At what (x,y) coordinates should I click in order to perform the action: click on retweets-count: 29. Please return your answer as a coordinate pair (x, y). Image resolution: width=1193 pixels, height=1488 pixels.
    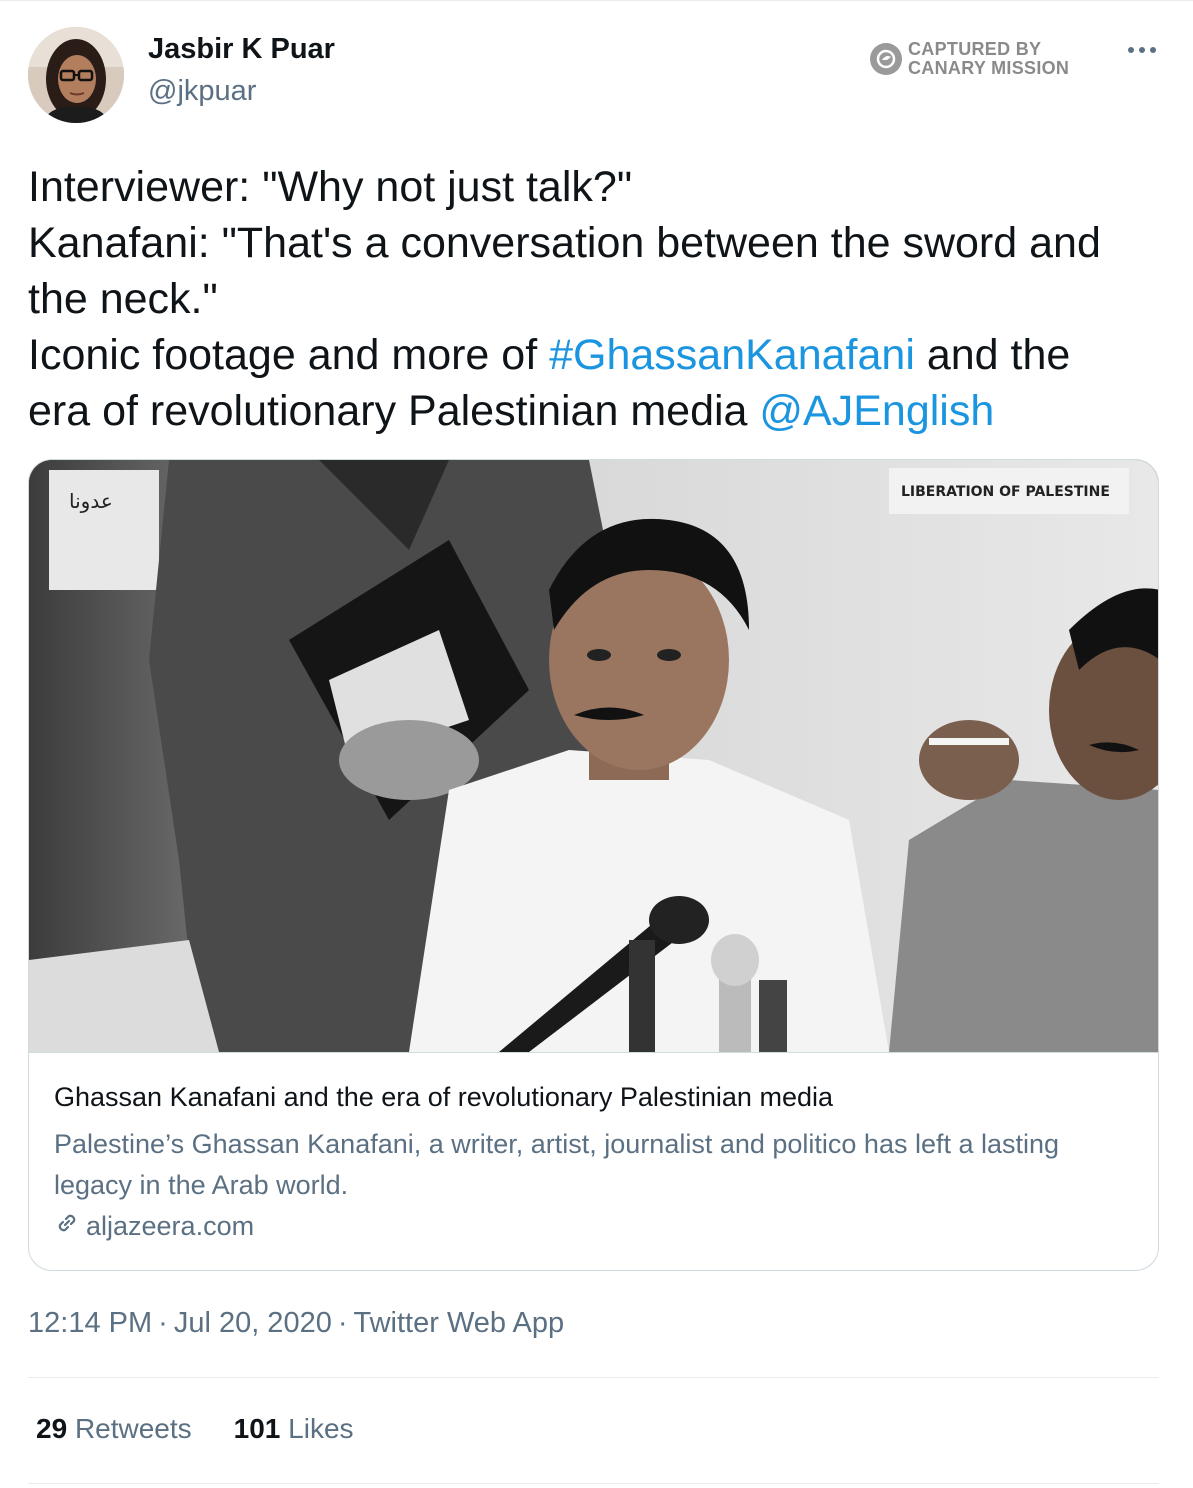
    Looking at the image, I should click on (52, 1428).